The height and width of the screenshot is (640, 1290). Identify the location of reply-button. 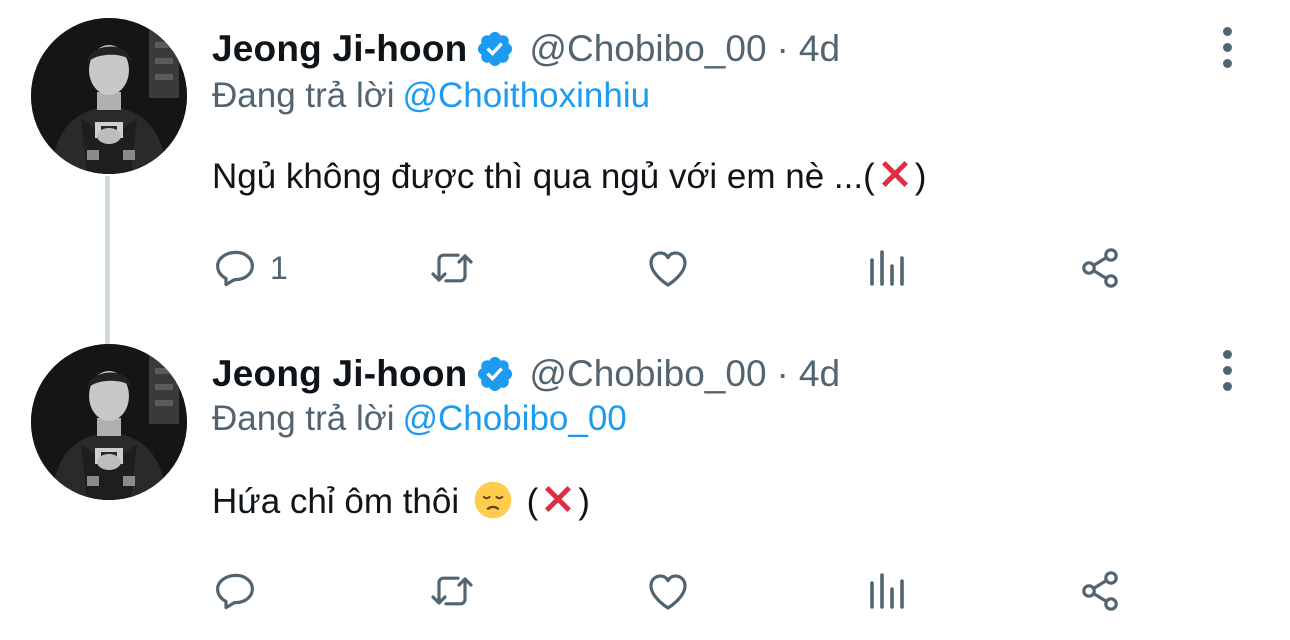
(241, 591).